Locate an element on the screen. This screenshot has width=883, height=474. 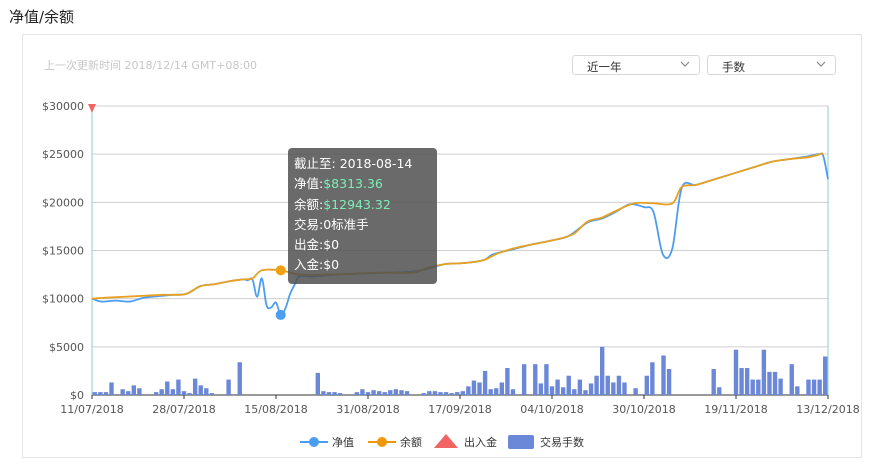
tooltip-withdraw-row: 出金:$0 is located at coordinates (317, 245).